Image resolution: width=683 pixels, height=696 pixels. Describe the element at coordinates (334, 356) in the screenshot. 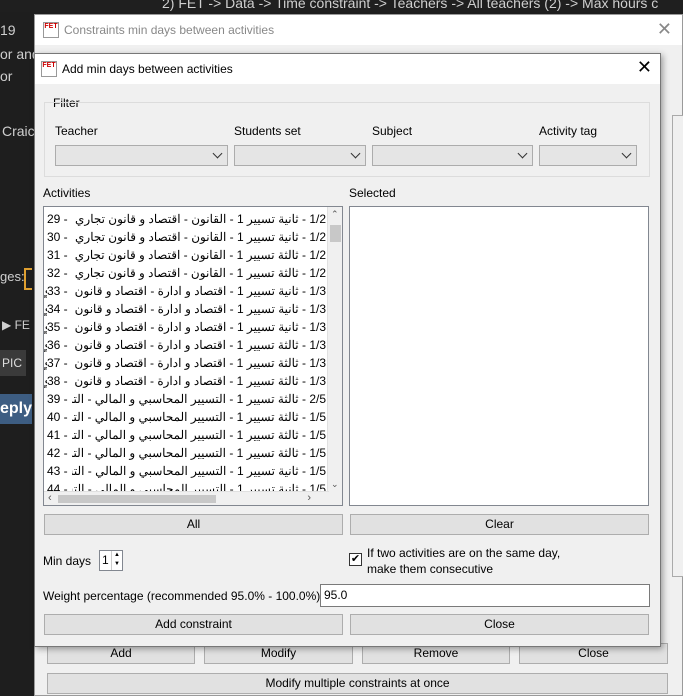

I see `activities-vertical-scrollbar: ⌃ ⌄` at that location.